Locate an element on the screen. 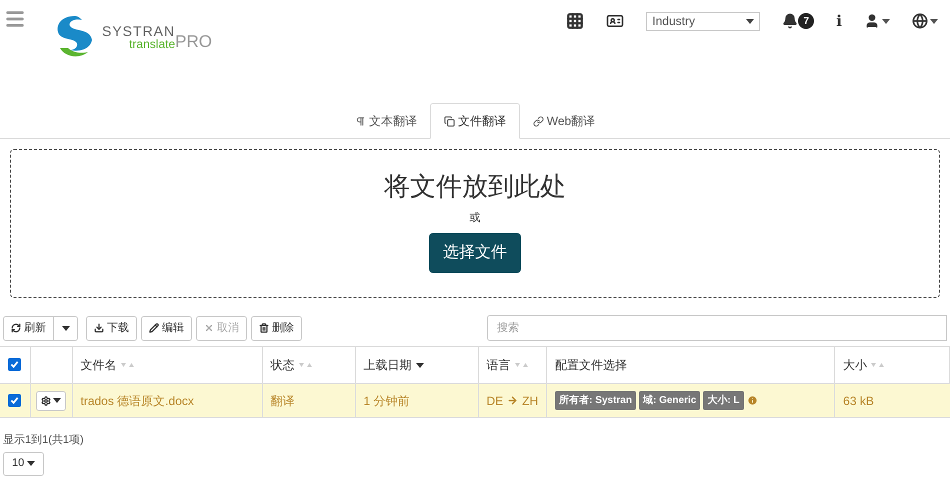  tab: 文件翻译 is located at coordinates (475, 121).